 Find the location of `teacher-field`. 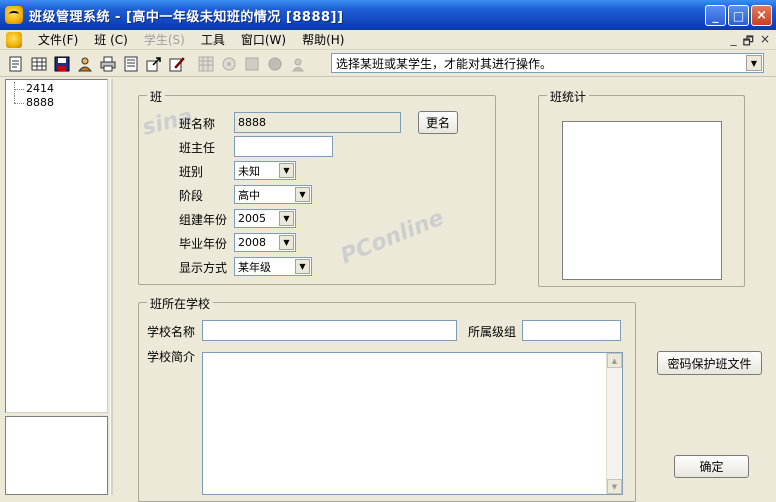

teacher-field is located at coordinates (283, 146).